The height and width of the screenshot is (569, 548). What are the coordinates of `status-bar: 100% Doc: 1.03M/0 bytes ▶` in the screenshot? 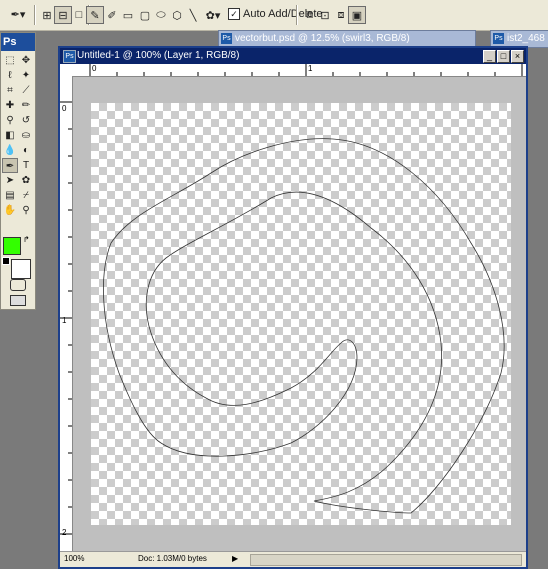 It's located at (293, 559).